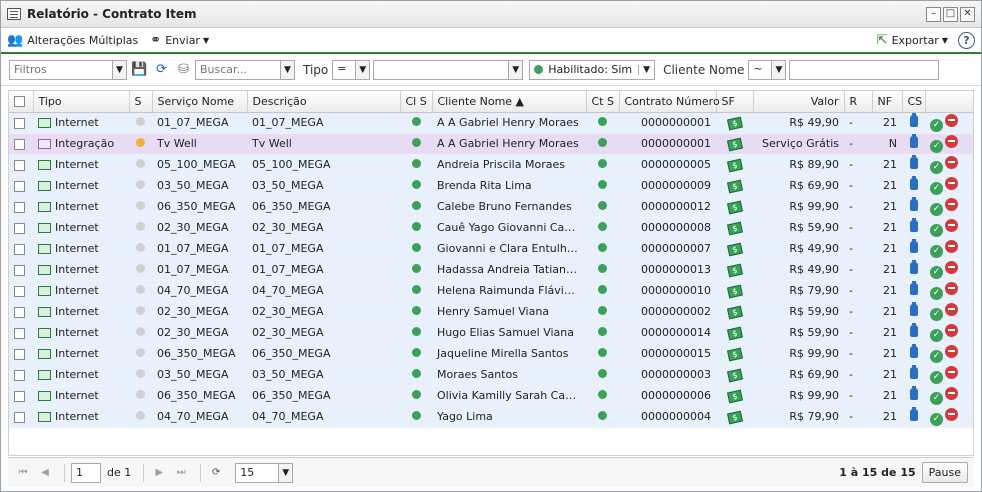  I want to click on column-header-valor: Valor, so click(799, 102).